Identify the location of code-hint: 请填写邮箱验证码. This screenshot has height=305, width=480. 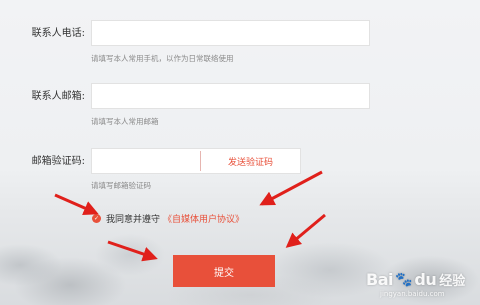
(121, 185).